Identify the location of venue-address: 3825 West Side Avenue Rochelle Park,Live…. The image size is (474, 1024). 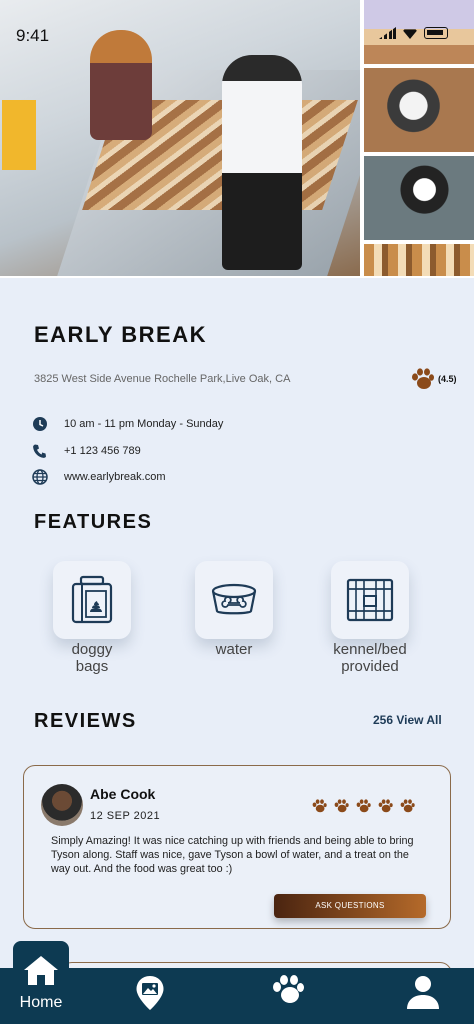
(162, 379).